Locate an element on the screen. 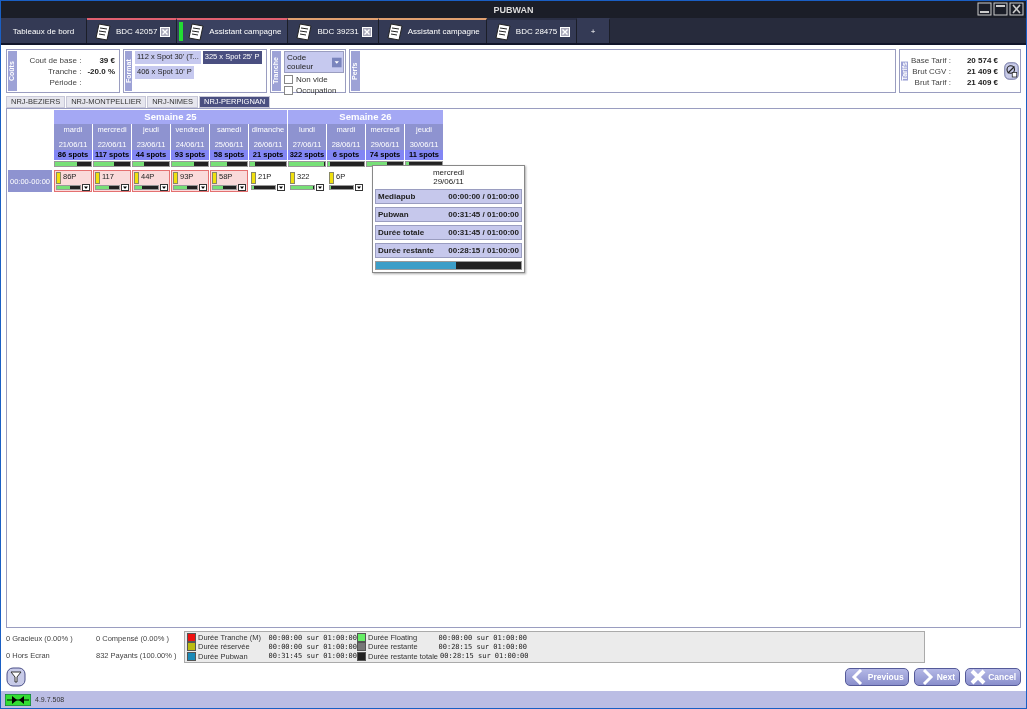 The height and width of the screenshot is (709, 1027). add-tab-button: + is located at coordinates (594, 30).